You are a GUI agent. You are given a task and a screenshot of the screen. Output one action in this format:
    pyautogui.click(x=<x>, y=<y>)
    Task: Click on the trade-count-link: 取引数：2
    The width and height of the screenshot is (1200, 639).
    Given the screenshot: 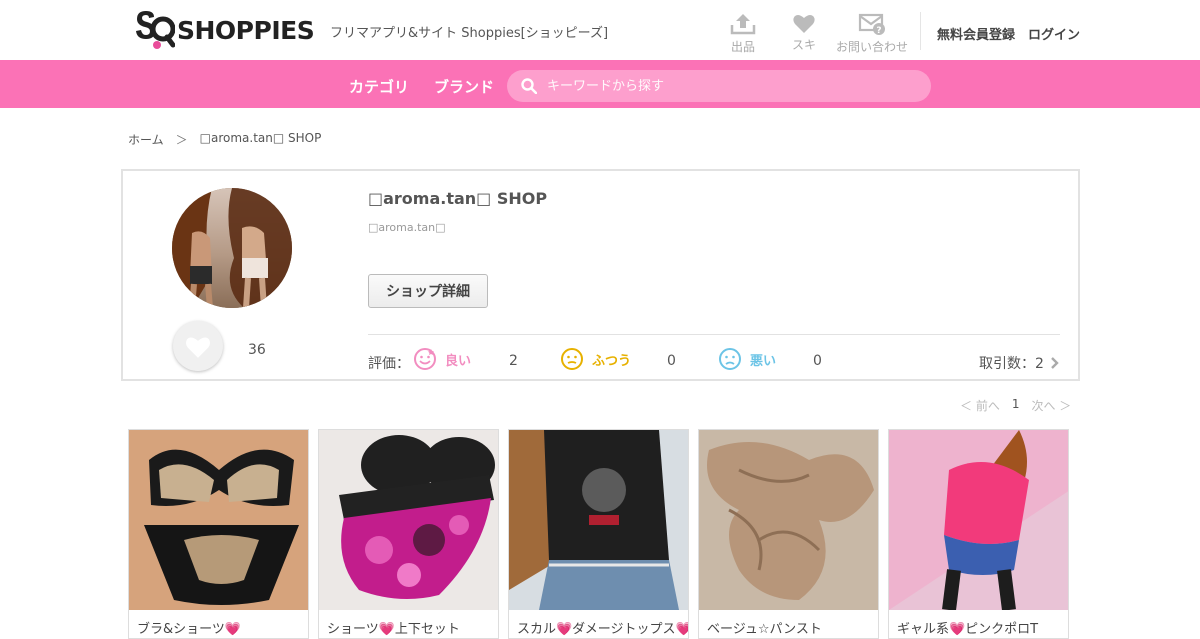 What is the action you would take?
    pyautogui.click(x=1019, y=363)
    